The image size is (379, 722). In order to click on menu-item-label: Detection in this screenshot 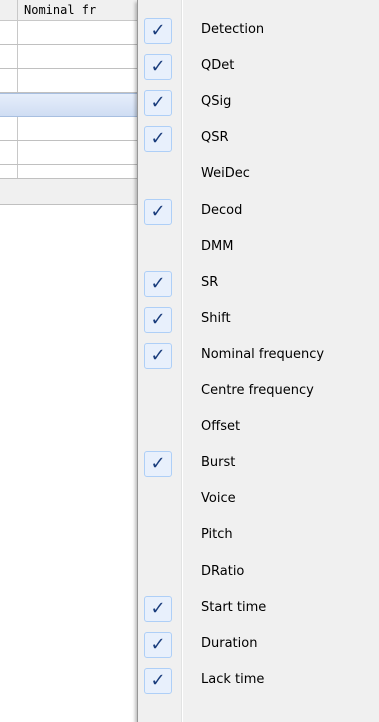, I will do `click(233, 29)`.